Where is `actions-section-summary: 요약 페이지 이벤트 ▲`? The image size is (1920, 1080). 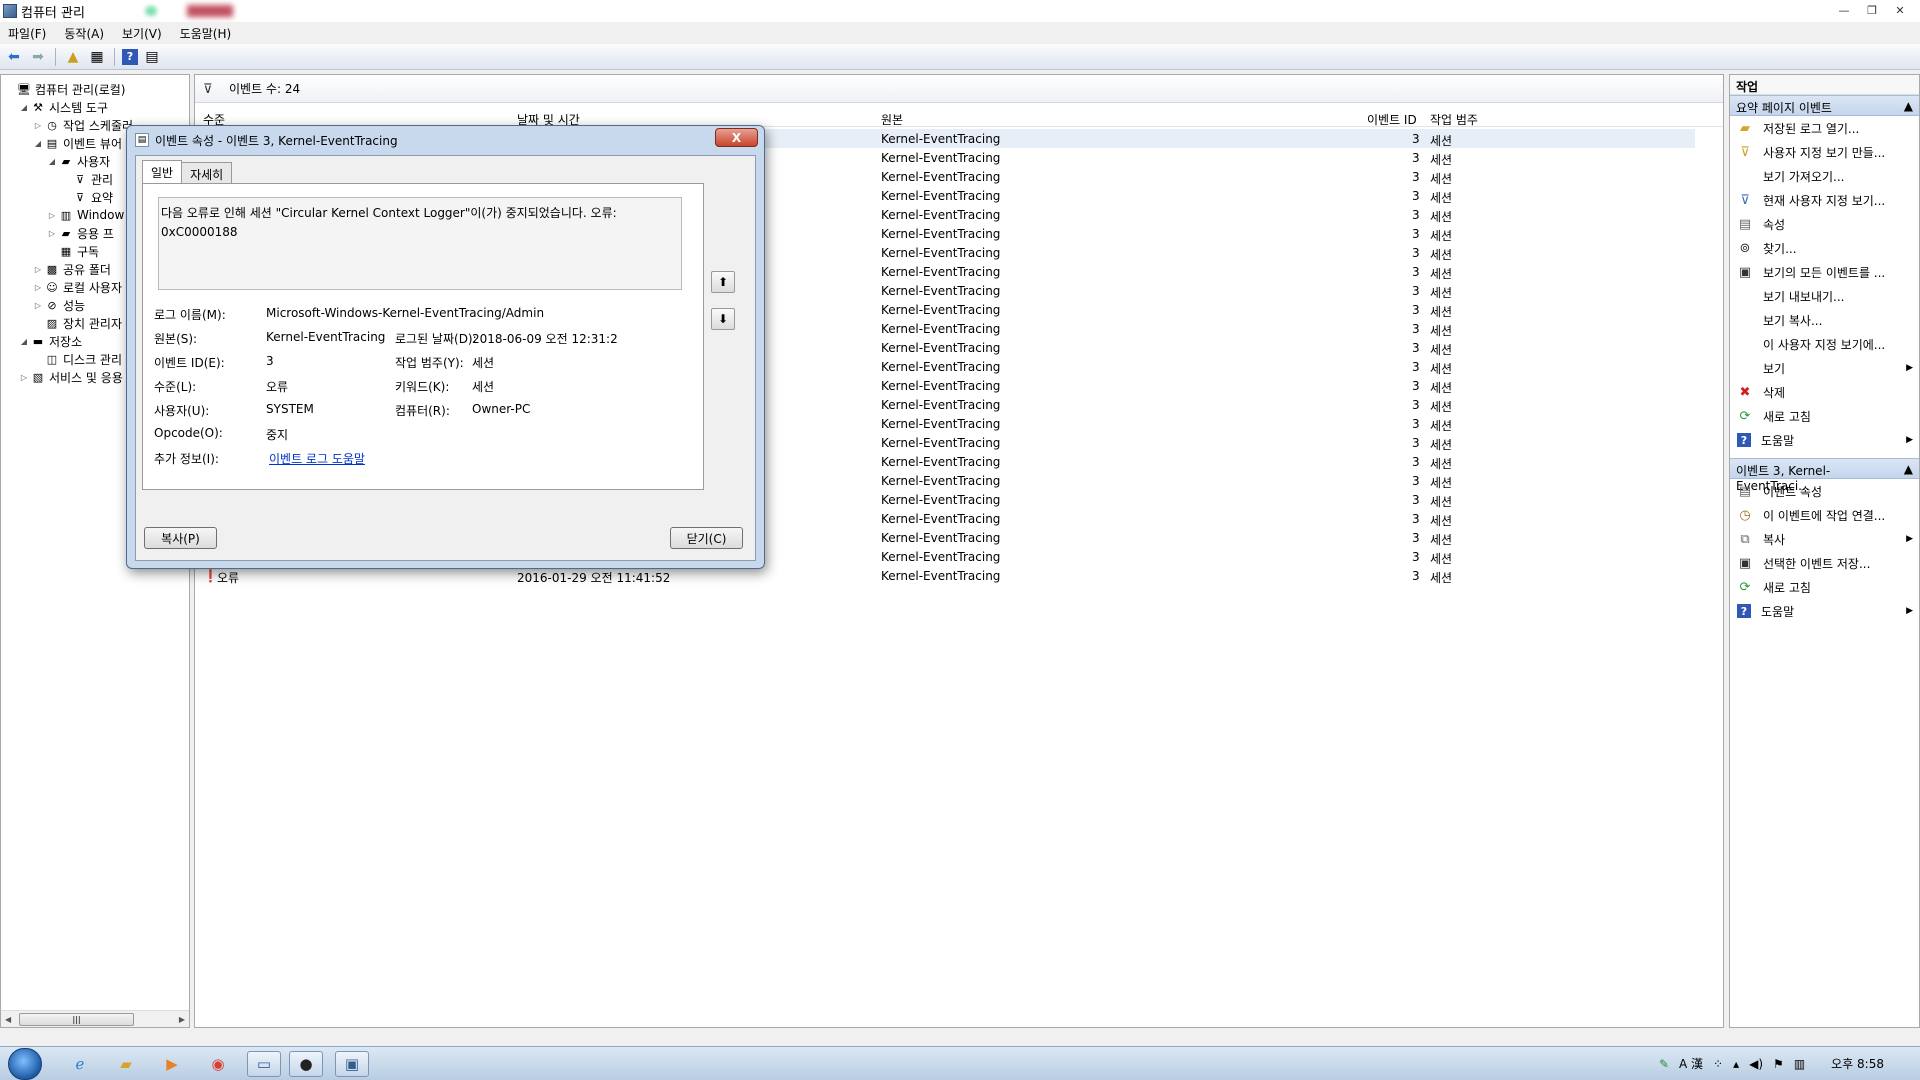 actions-section-summary: 요약 페이지 이벤트 ▲ is located at coordinates (1824, 105).